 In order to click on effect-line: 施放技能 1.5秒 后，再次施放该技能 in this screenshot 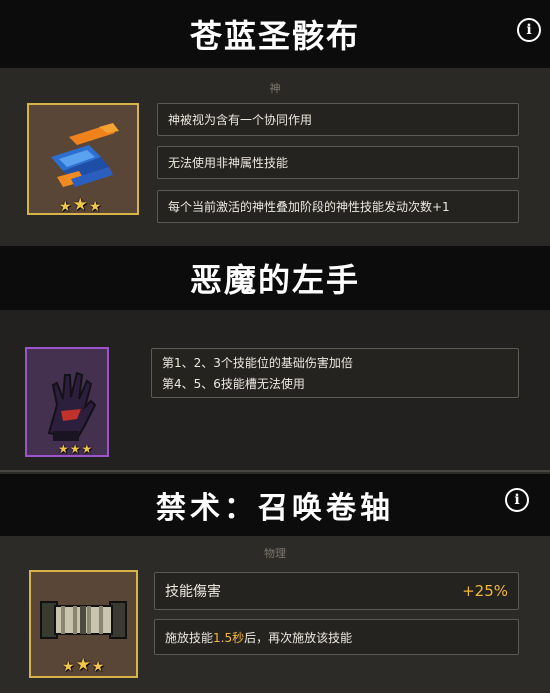, I will do `click(336, 637)`.